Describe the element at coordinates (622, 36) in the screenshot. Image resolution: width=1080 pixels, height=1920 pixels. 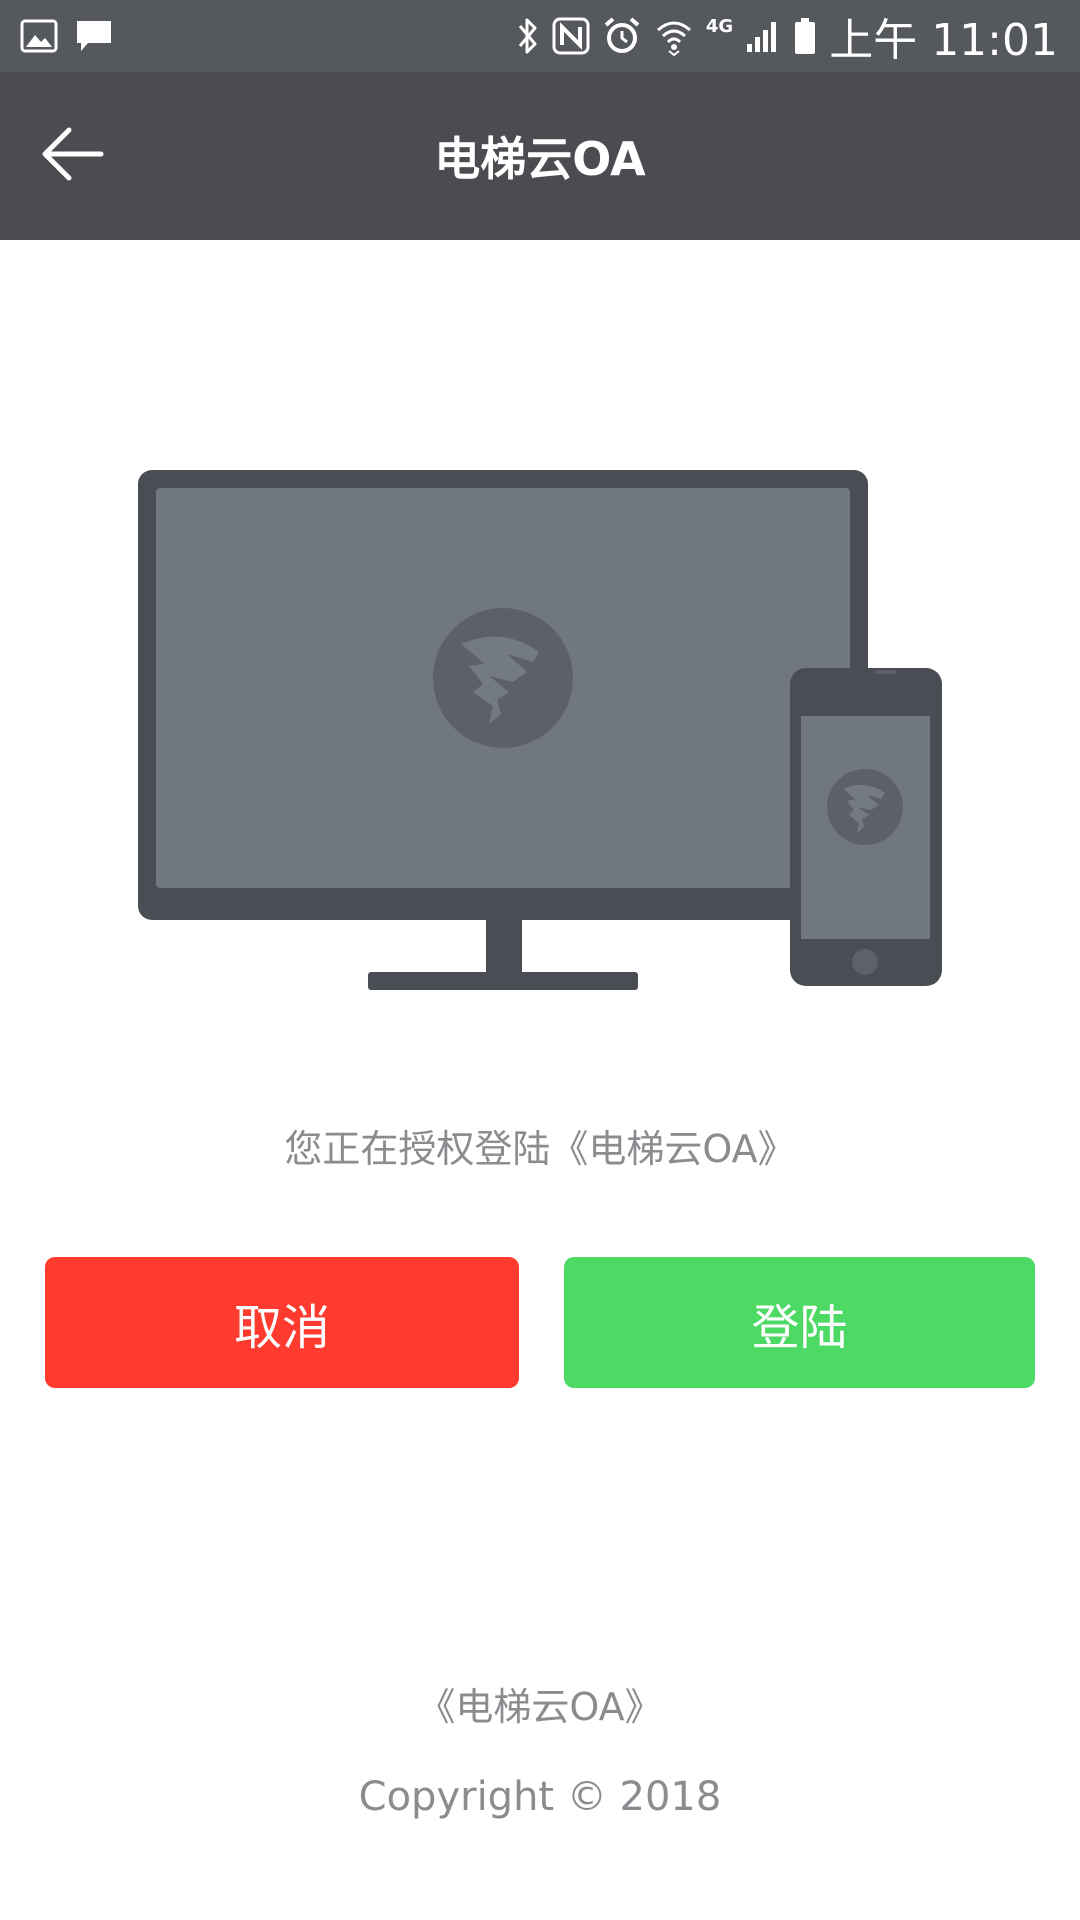
I see `alarm-icon` at that location.